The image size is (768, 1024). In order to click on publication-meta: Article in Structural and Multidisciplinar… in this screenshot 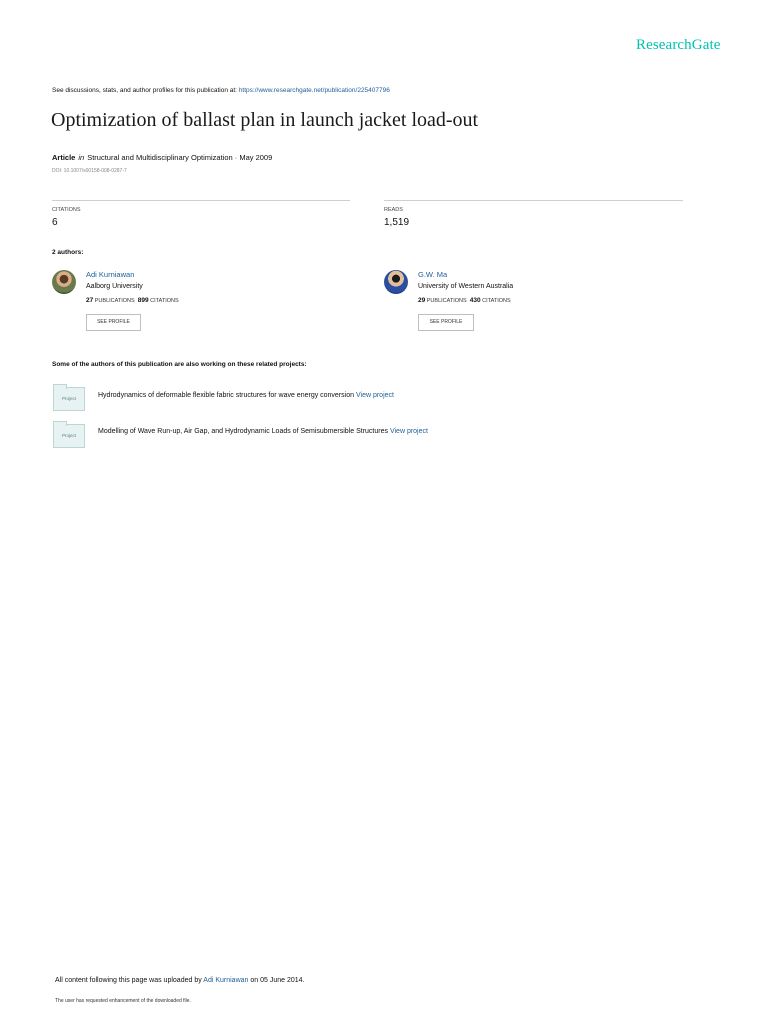, I will do `click(162, 157)`.